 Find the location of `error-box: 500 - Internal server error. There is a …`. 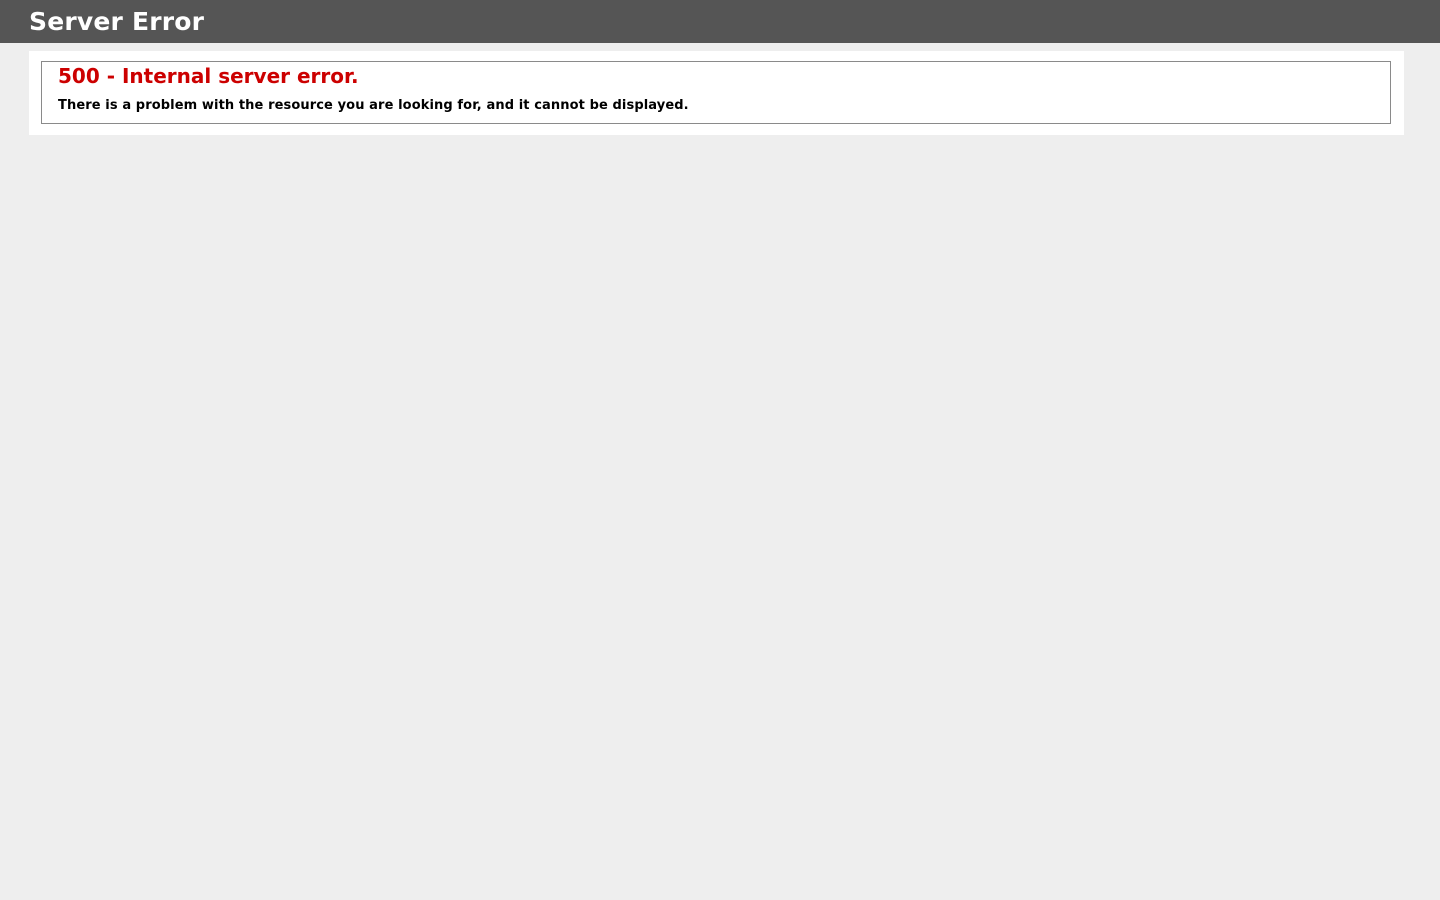

error-box: 500 - Internal server error. There is a … is located at coordinates (716, 92).